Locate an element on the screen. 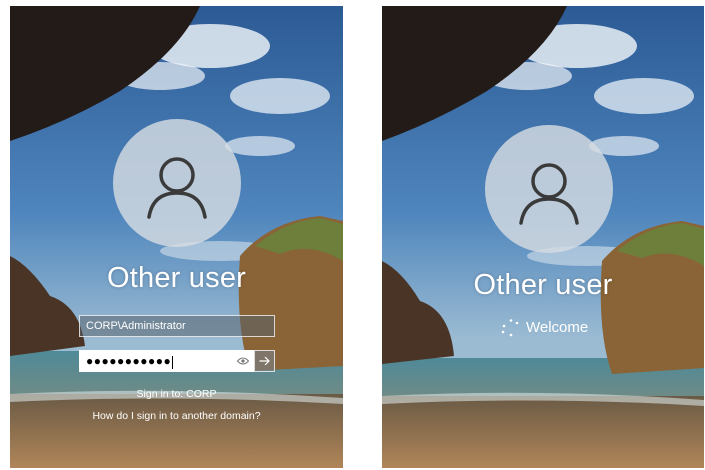 Image resolution: width=705 pixels, height=470 pixels. username-field: CORP\Administrator is located at coordinates (177, 326).